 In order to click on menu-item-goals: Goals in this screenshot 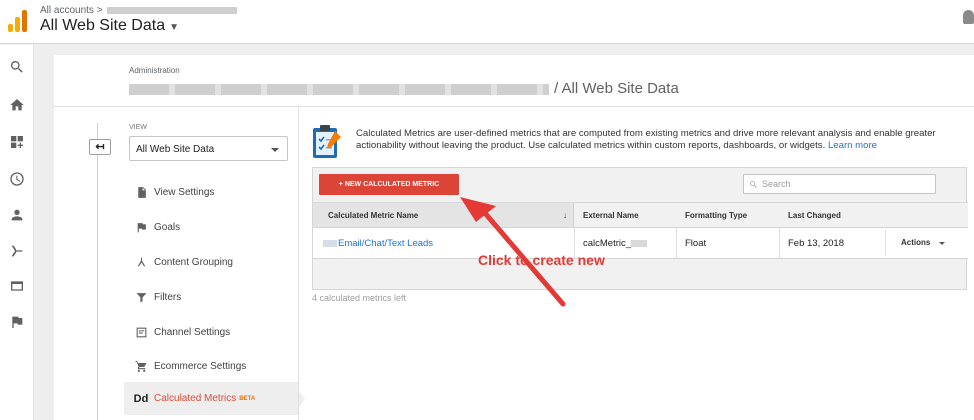, I will do `click(211, 227)`.